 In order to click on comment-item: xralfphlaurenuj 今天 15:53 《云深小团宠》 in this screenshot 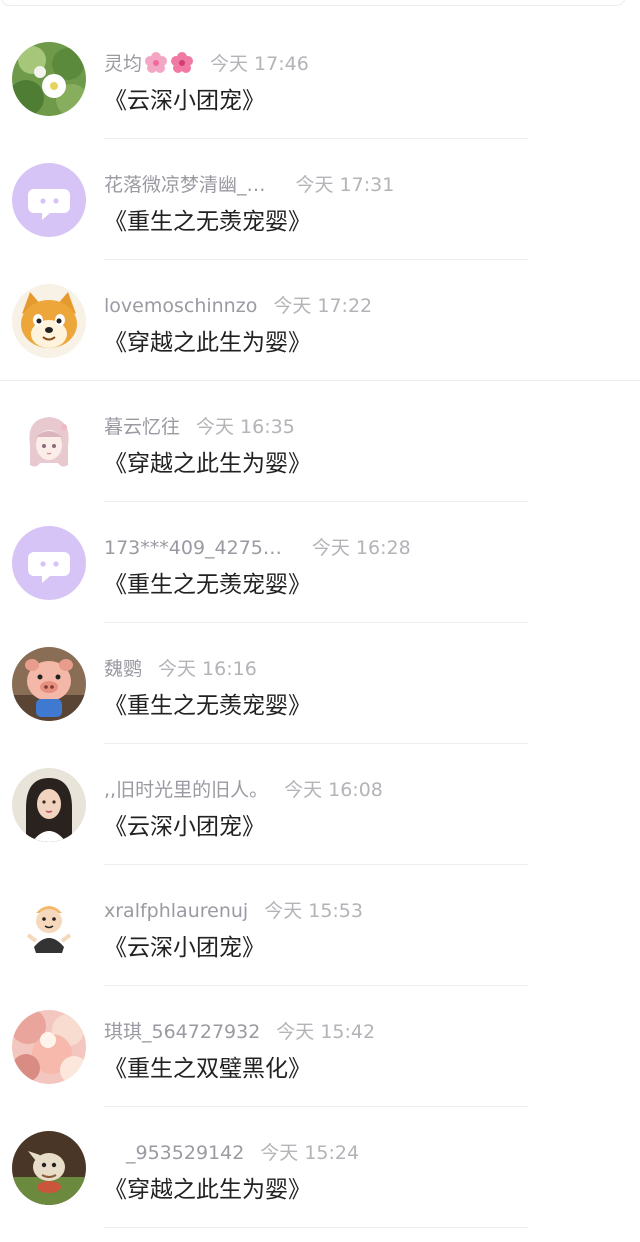, I will do `click(320, 925)`.